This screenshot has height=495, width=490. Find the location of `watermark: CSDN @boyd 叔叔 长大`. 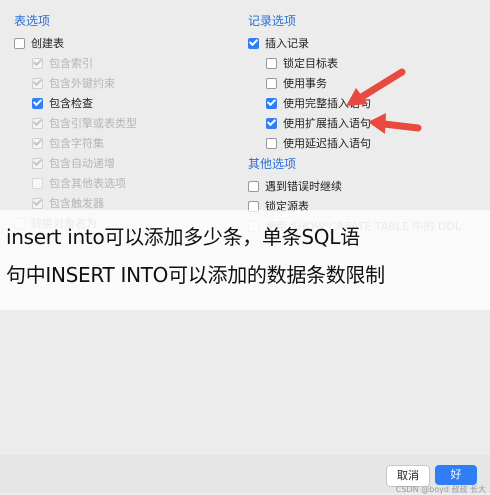

watermark: CSDN @boyd 叔叔 长大 is located at coordinates (440, 489).